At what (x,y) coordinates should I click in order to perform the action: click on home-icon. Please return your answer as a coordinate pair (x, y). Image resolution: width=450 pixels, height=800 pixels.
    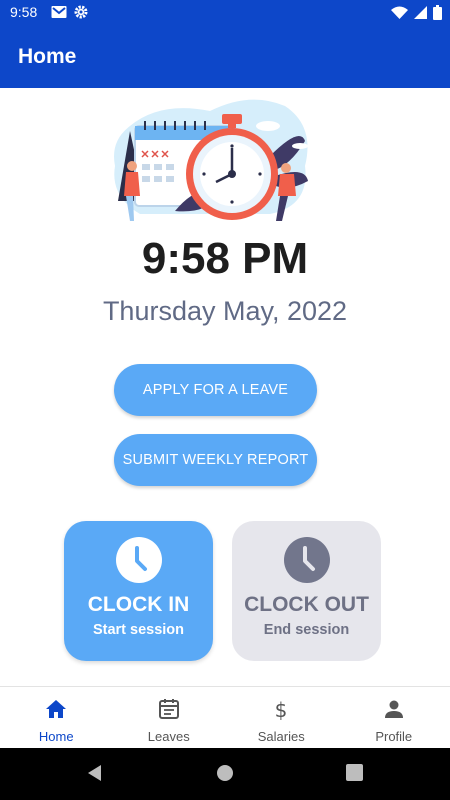
    Looking at the image, I should click on (56, 709).